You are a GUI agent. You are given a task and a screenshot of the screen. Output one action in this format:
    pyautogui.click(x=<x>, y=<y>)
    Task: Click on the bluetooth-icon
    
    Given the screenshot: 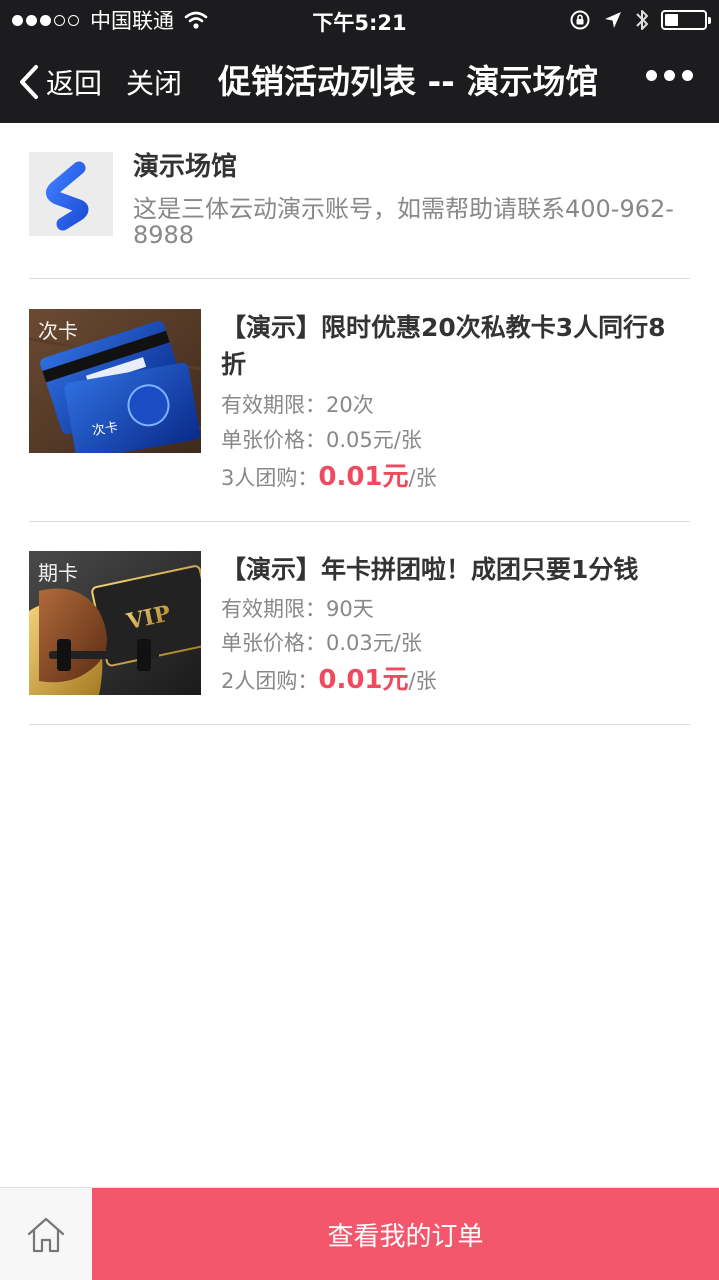 What is the action you would take?
    pyautogui.click(x=642, y=20)
    